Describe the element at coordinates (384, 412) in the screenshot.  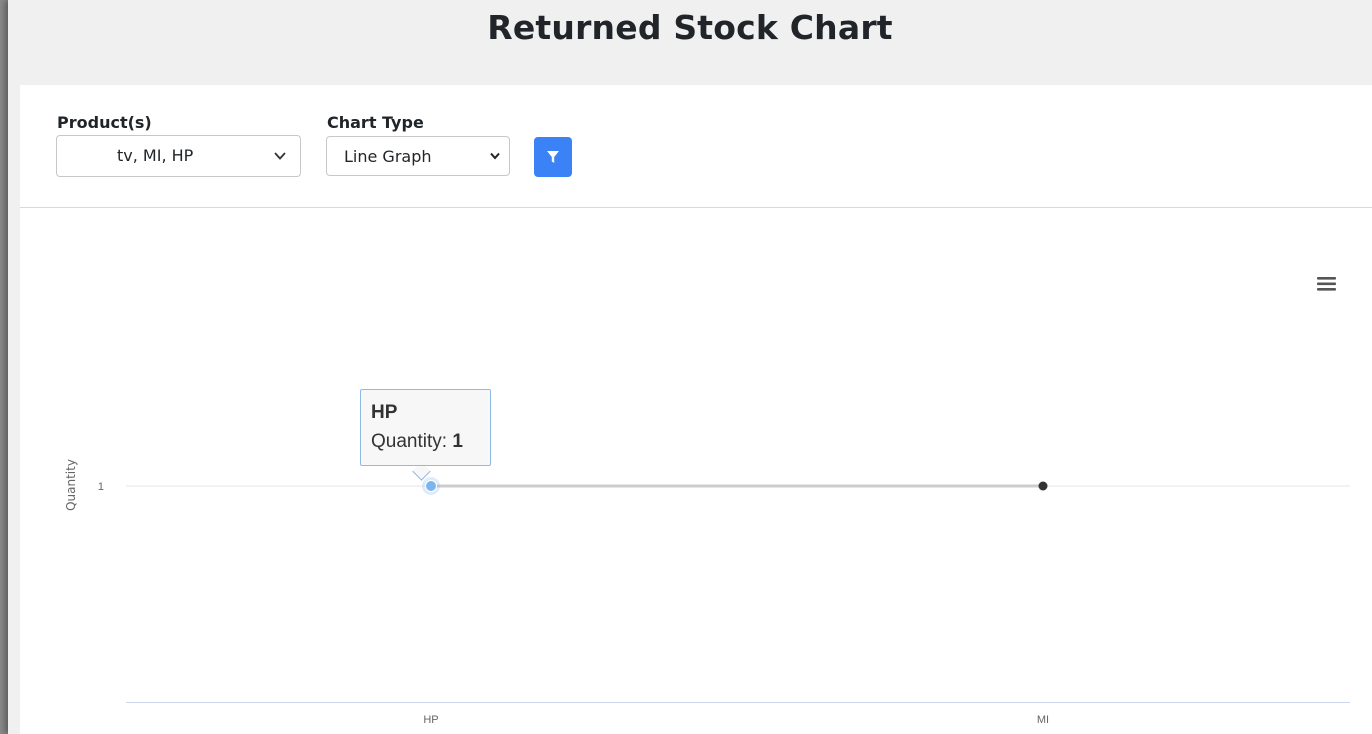
I see `tooltip-title: HP` at that location.